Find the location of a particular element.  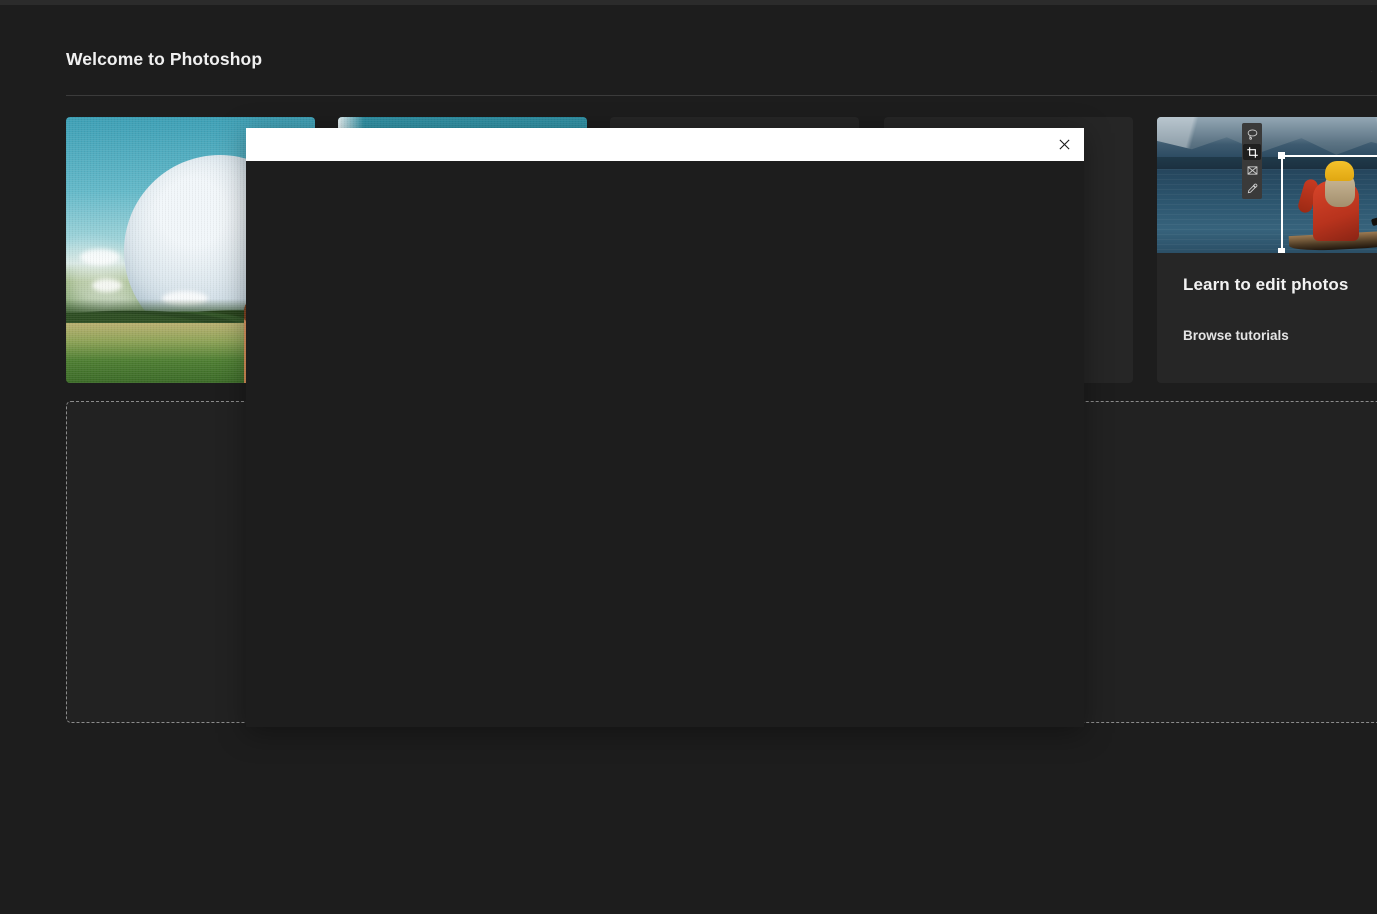

close-button is located at coordinates (1064, 144).